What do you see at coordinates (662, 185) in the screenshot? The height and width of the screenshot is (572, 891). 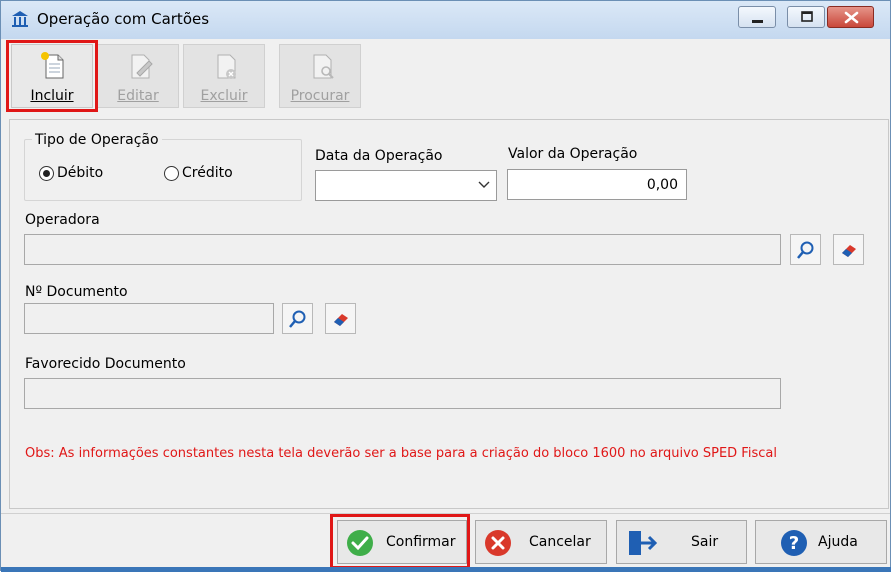 I see `valor-operacao-value: 0,00` at bounding box center [662, 185].